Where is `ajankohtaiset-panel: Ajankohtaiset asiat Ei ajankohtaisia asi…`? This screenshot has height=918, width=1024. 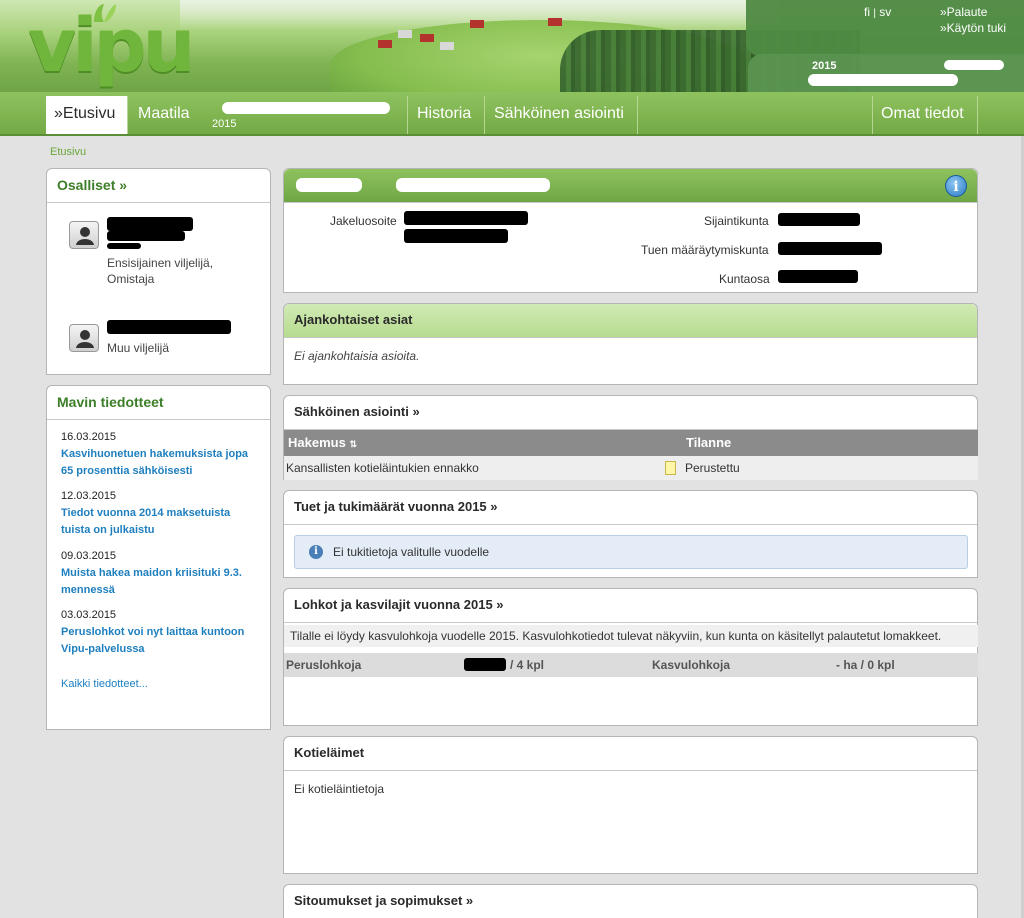 ajankohtaiset-panel: Ajankohtaiset asiat Ei ajankohtaisia asi… is located at coordinates (630, 344).